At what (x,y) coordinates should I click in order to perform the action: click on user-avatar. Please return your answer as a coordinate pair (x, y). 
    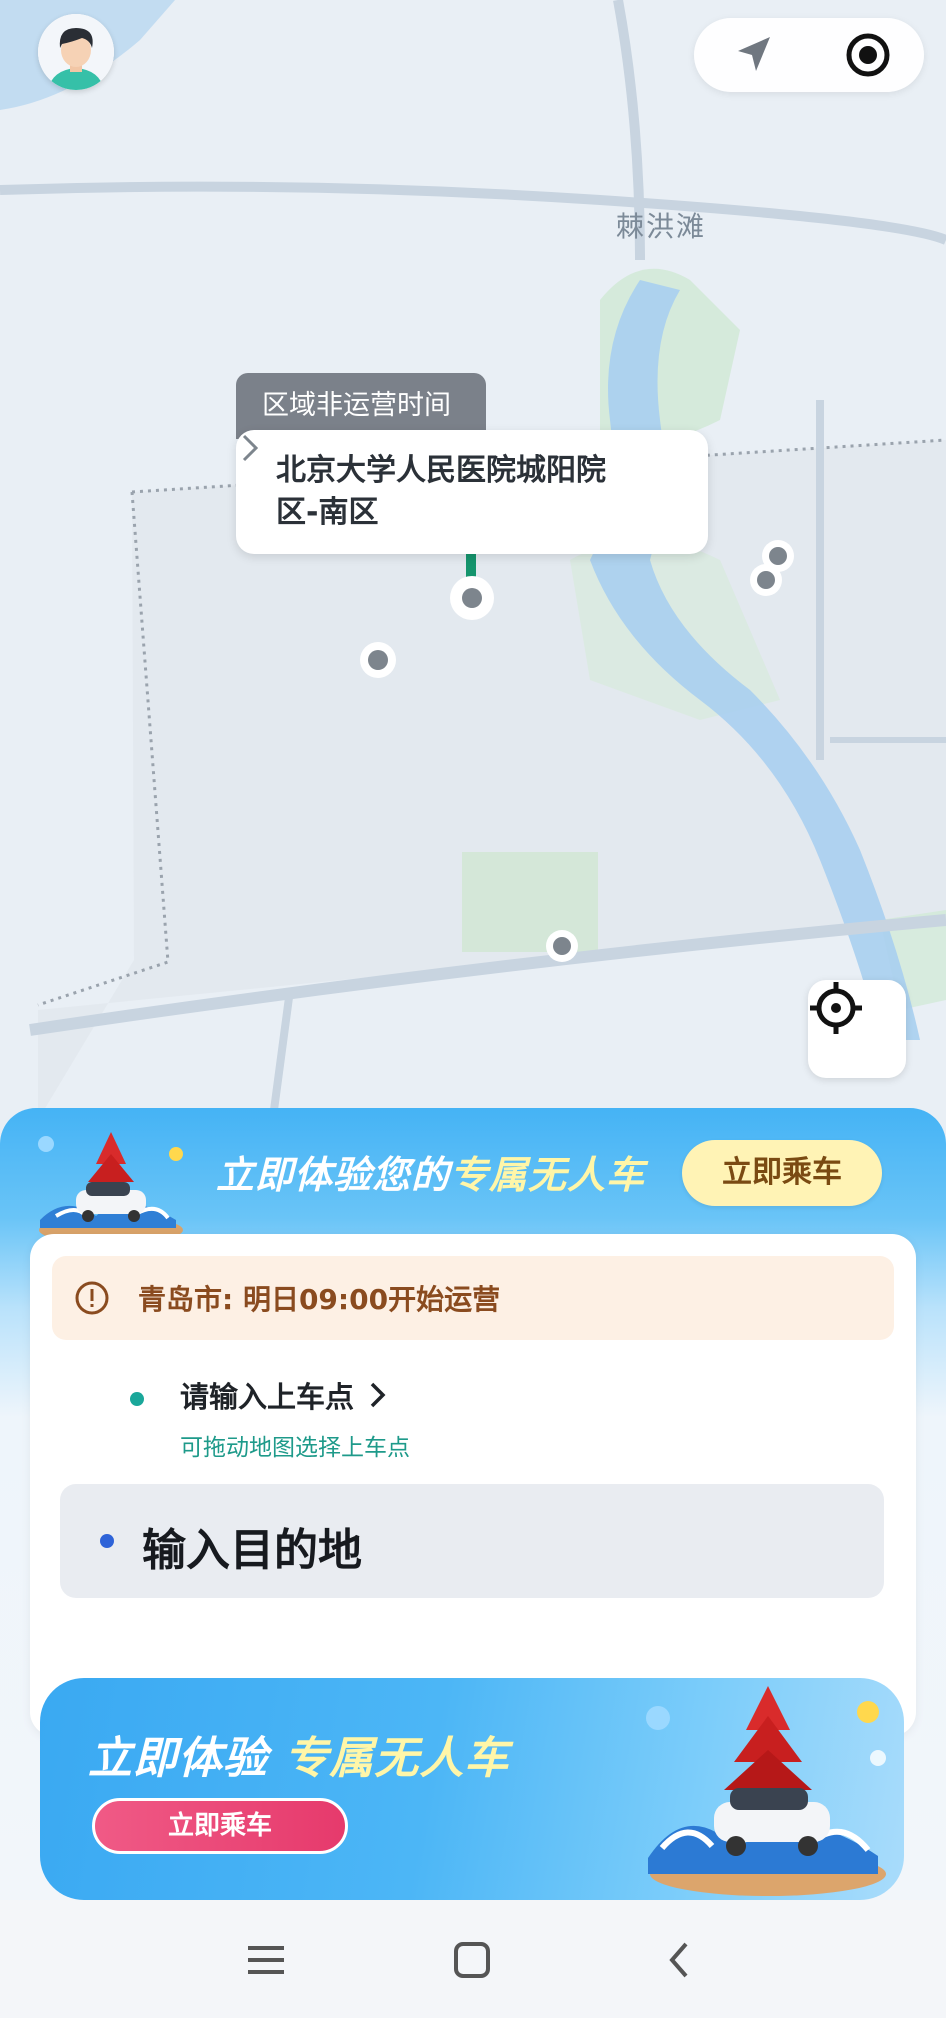
    Looking at the image, I should click on (76, 52).